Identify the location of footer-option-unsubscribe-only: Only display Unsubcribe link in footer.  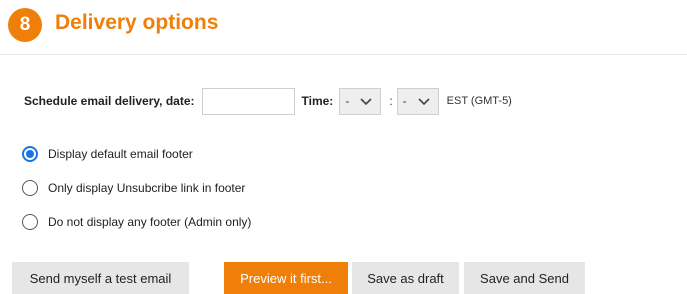
(133, 188).